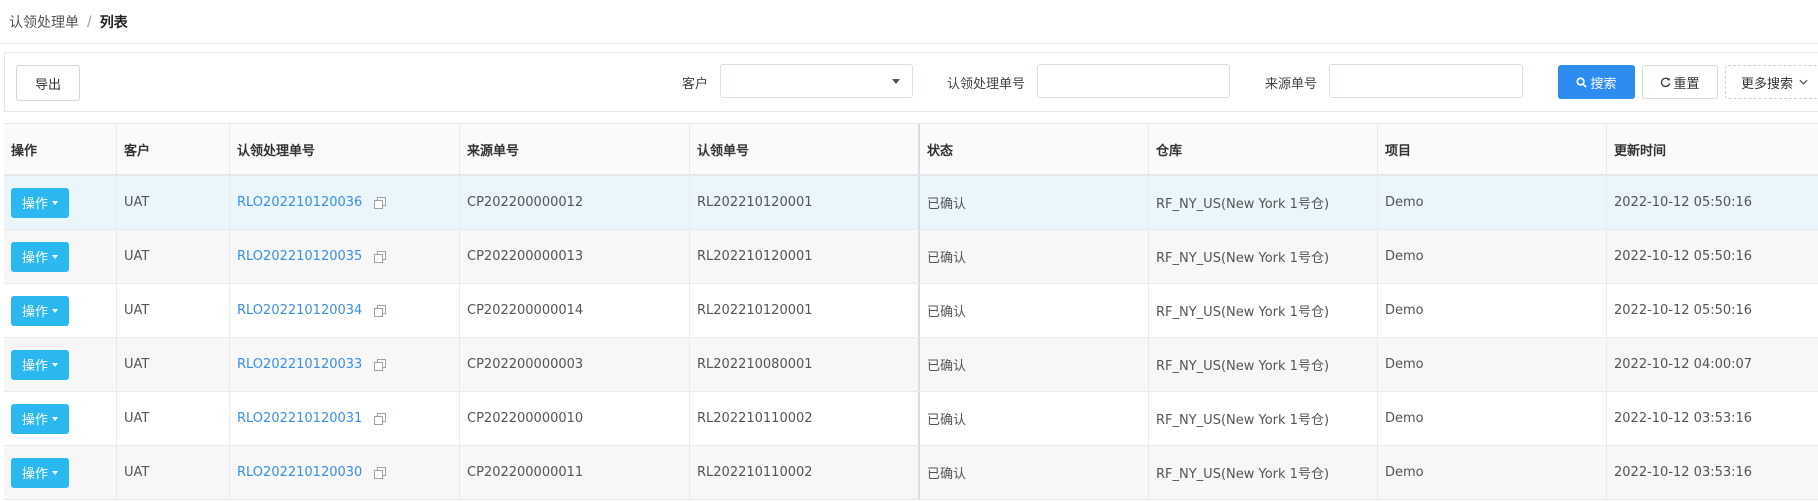 The width and height of the screenshot is (1818, 501). I want to click on claim-ref-text: RL202210120001, so click(755, 256).